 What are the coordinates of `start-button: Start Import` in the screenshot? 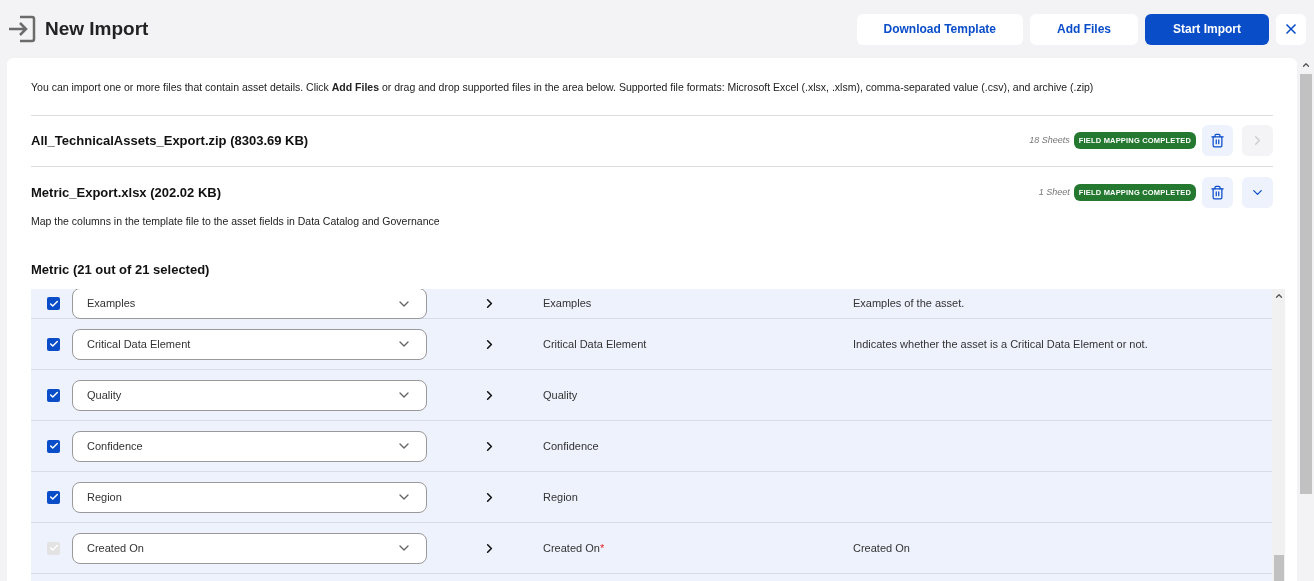 It's located at (1207, 29).